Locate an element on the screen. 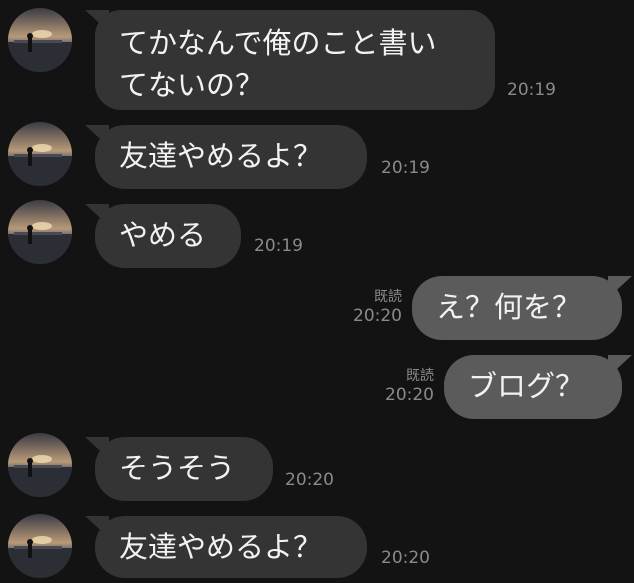  message-bubble: やめる is located at coordinates (163, 236).